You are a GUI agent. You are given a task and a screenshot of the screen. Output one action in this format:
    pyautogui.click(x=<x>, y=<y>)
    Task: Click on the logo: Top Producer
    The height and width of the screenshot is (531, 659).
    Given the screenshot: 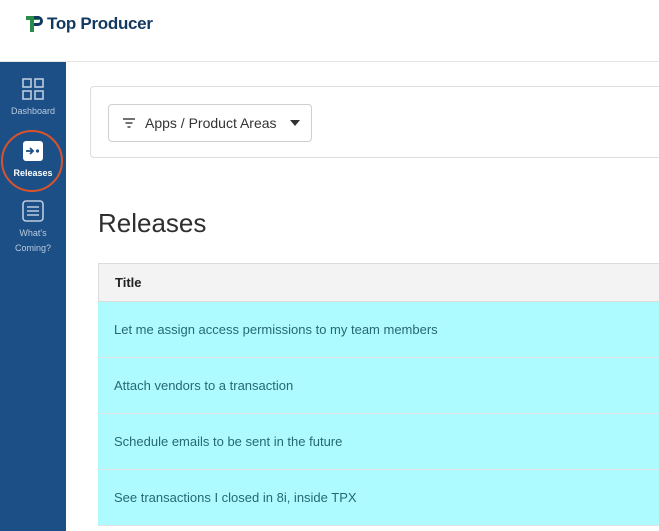 What is the action you would take?
    pyautogui.click(x=89, y=24)
    